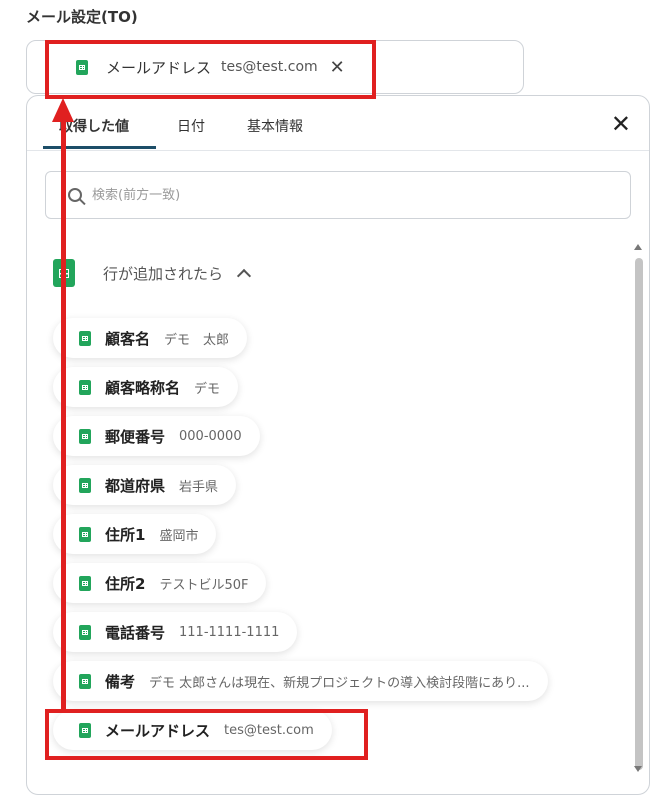  I want to click on scroll-down-icon, so click(638, 769).